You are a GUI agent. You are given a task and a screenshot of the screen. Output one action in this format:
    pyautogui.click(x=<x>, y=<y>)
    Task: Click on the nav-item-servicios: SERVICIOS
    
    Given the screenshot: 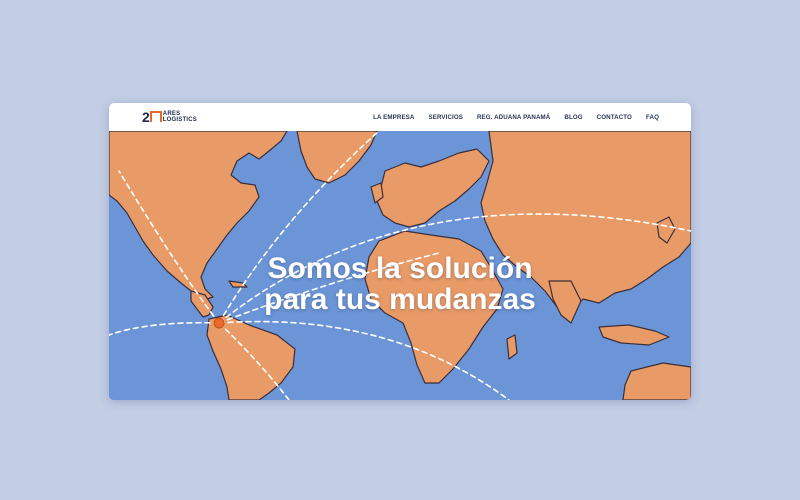 What is the action you would take?
    pyautogui.click(x=445, y=117)
    